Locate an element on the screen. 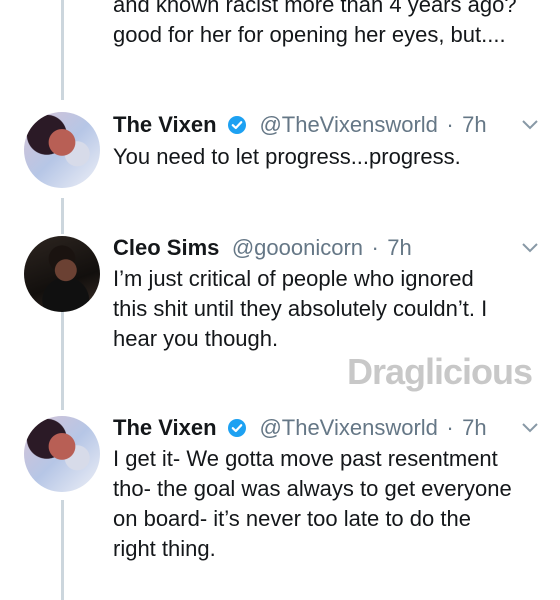  svg-text: Draglicious is located at coordinates (439, 371).